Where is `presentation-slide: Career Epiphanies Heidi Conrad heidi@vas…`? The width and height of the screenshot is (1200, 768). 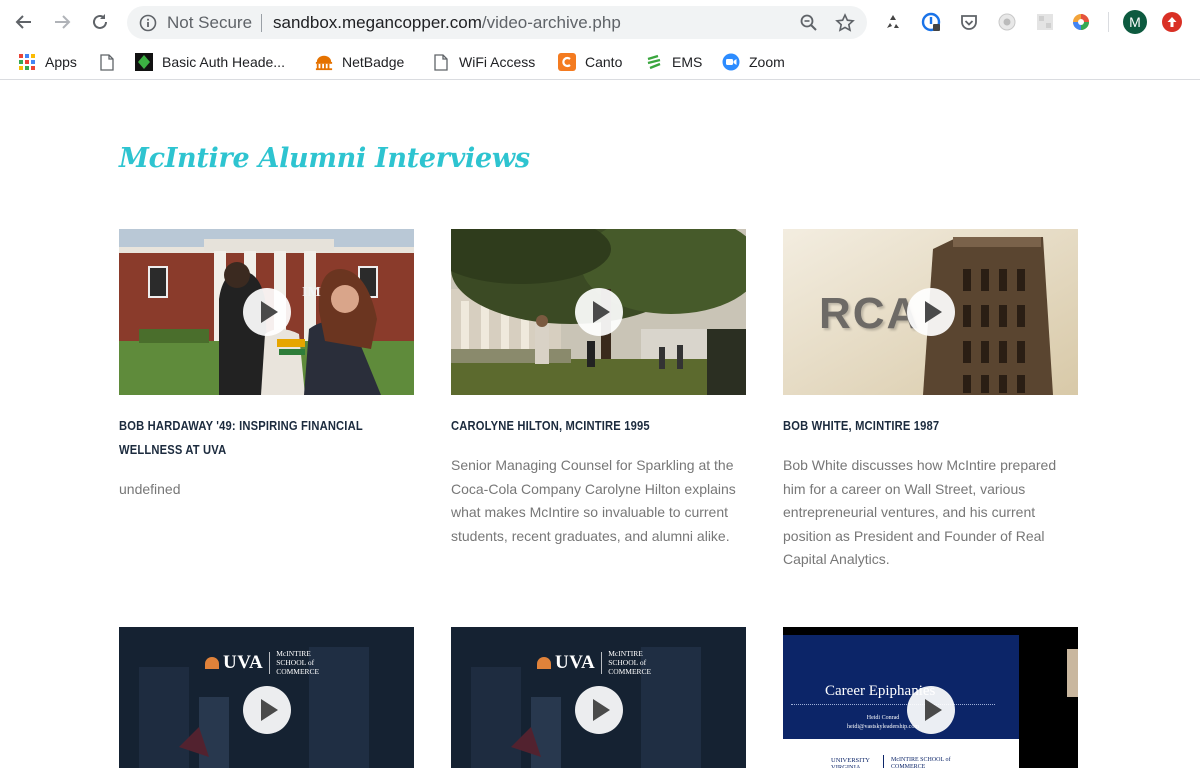
presentation-slide: Career Epiphanies Heidi Conrad heidi@vas… is located at coordinates (901, 701).